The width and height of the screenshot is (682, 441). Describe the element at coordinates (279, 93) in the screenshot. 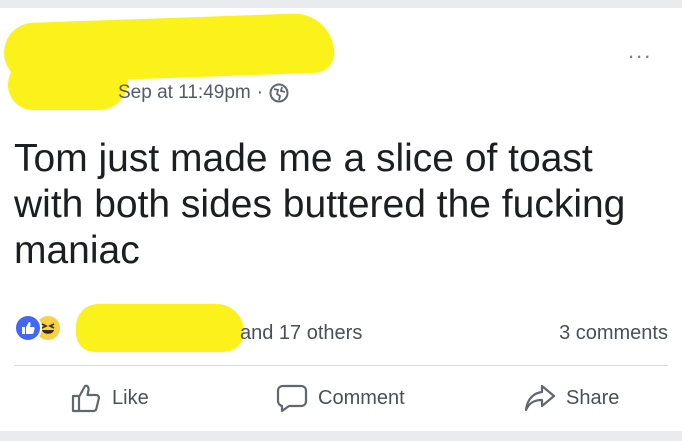

I see `globe-icon` at that location.